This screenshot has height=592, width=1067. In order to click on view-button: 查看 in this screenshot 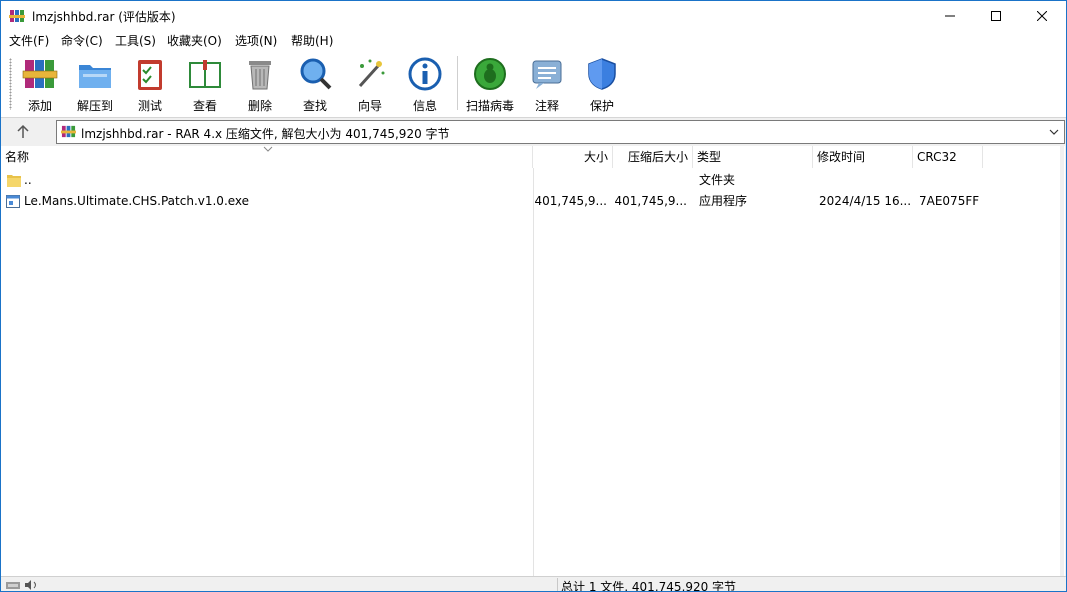, I will do `click(205, 83)`.